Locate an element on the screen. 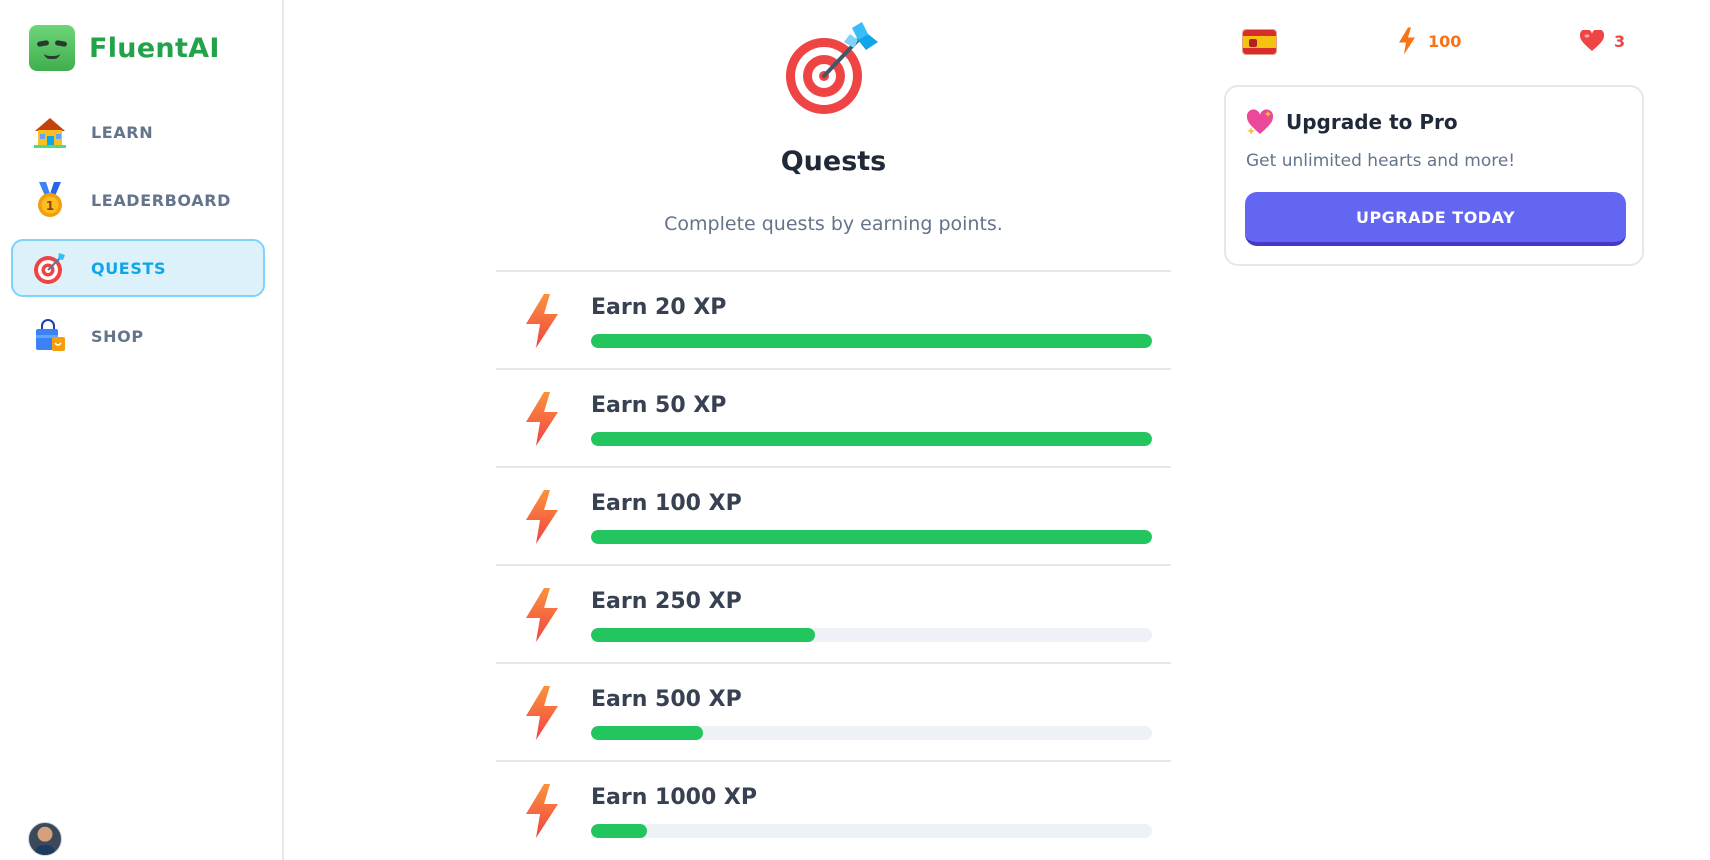 Image resolution: width=1710 pixels, height=860 pixels. xp-value: 100 is located at coordinates (1445, 41).